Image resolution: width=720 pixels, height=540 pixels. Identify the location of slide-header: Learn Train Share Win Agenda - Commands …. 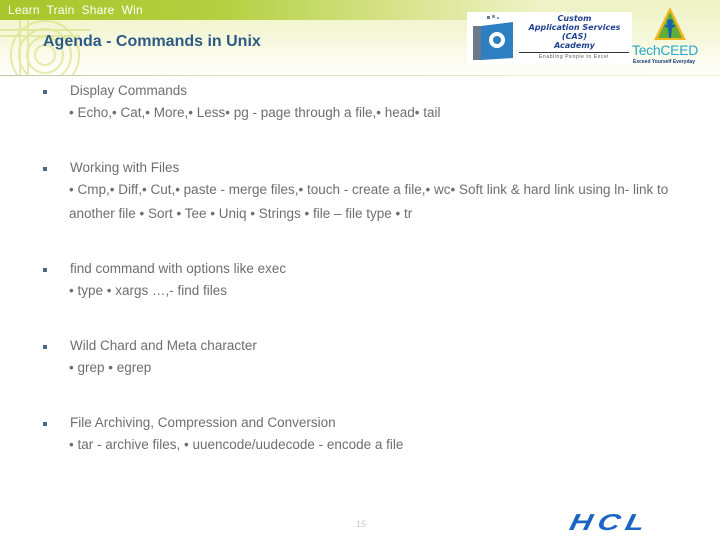
(360, 38).